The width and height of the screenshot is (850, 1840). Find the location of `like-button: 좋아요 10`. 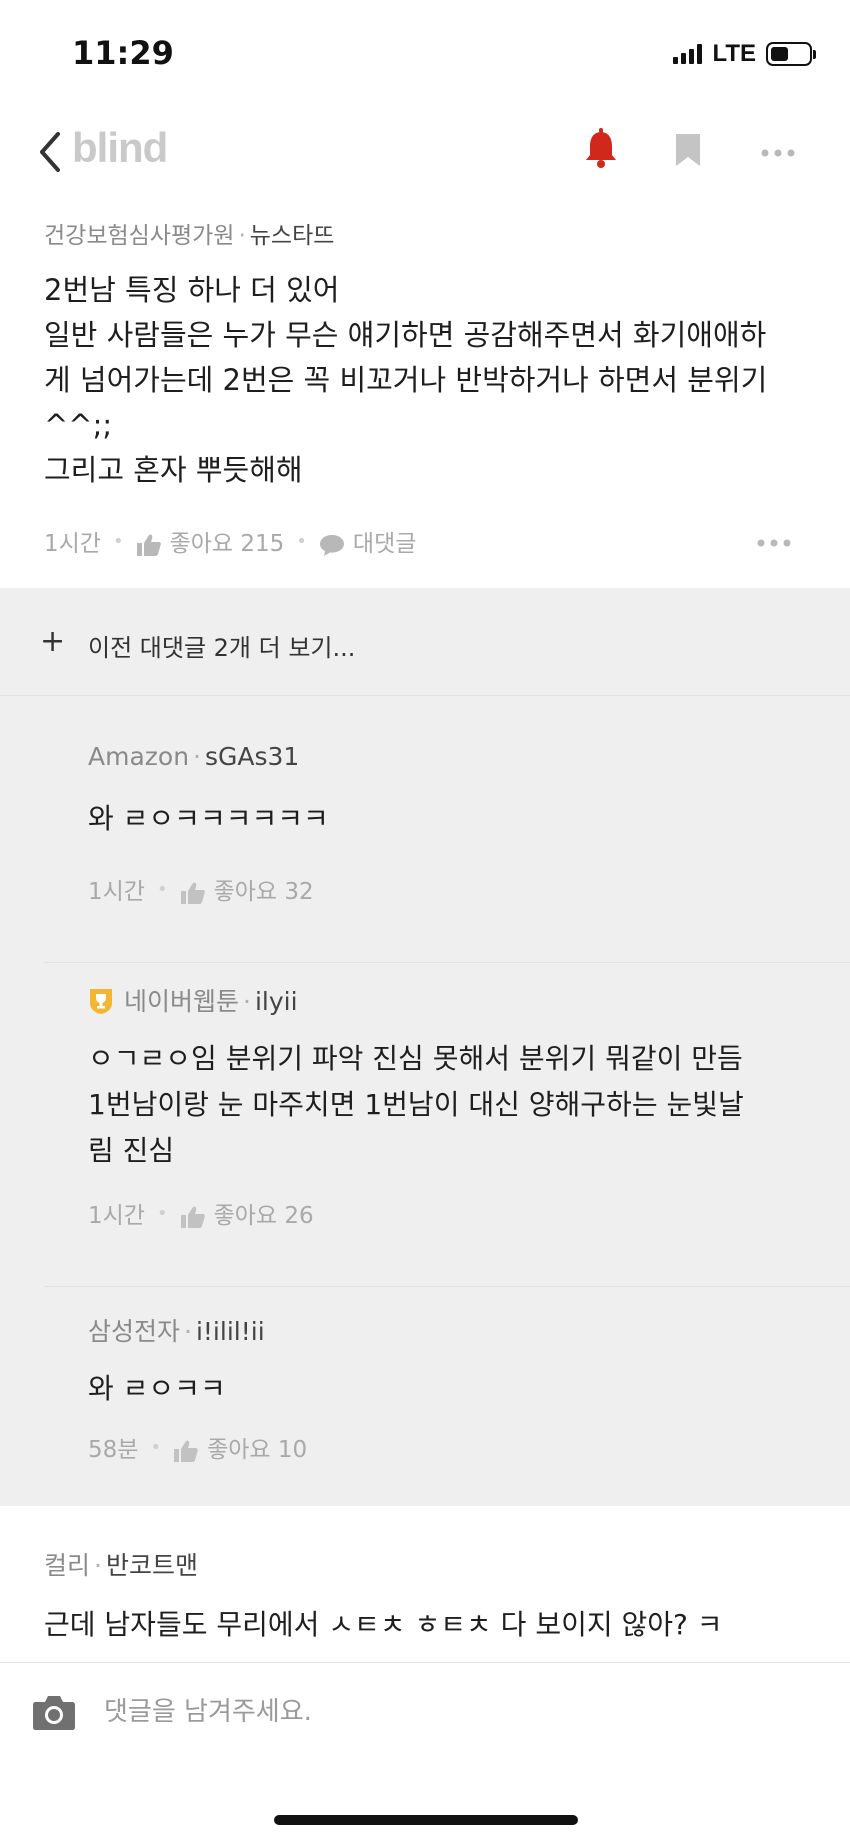

like-button: 좋아요 10 is located at coordinates (240, 1447).